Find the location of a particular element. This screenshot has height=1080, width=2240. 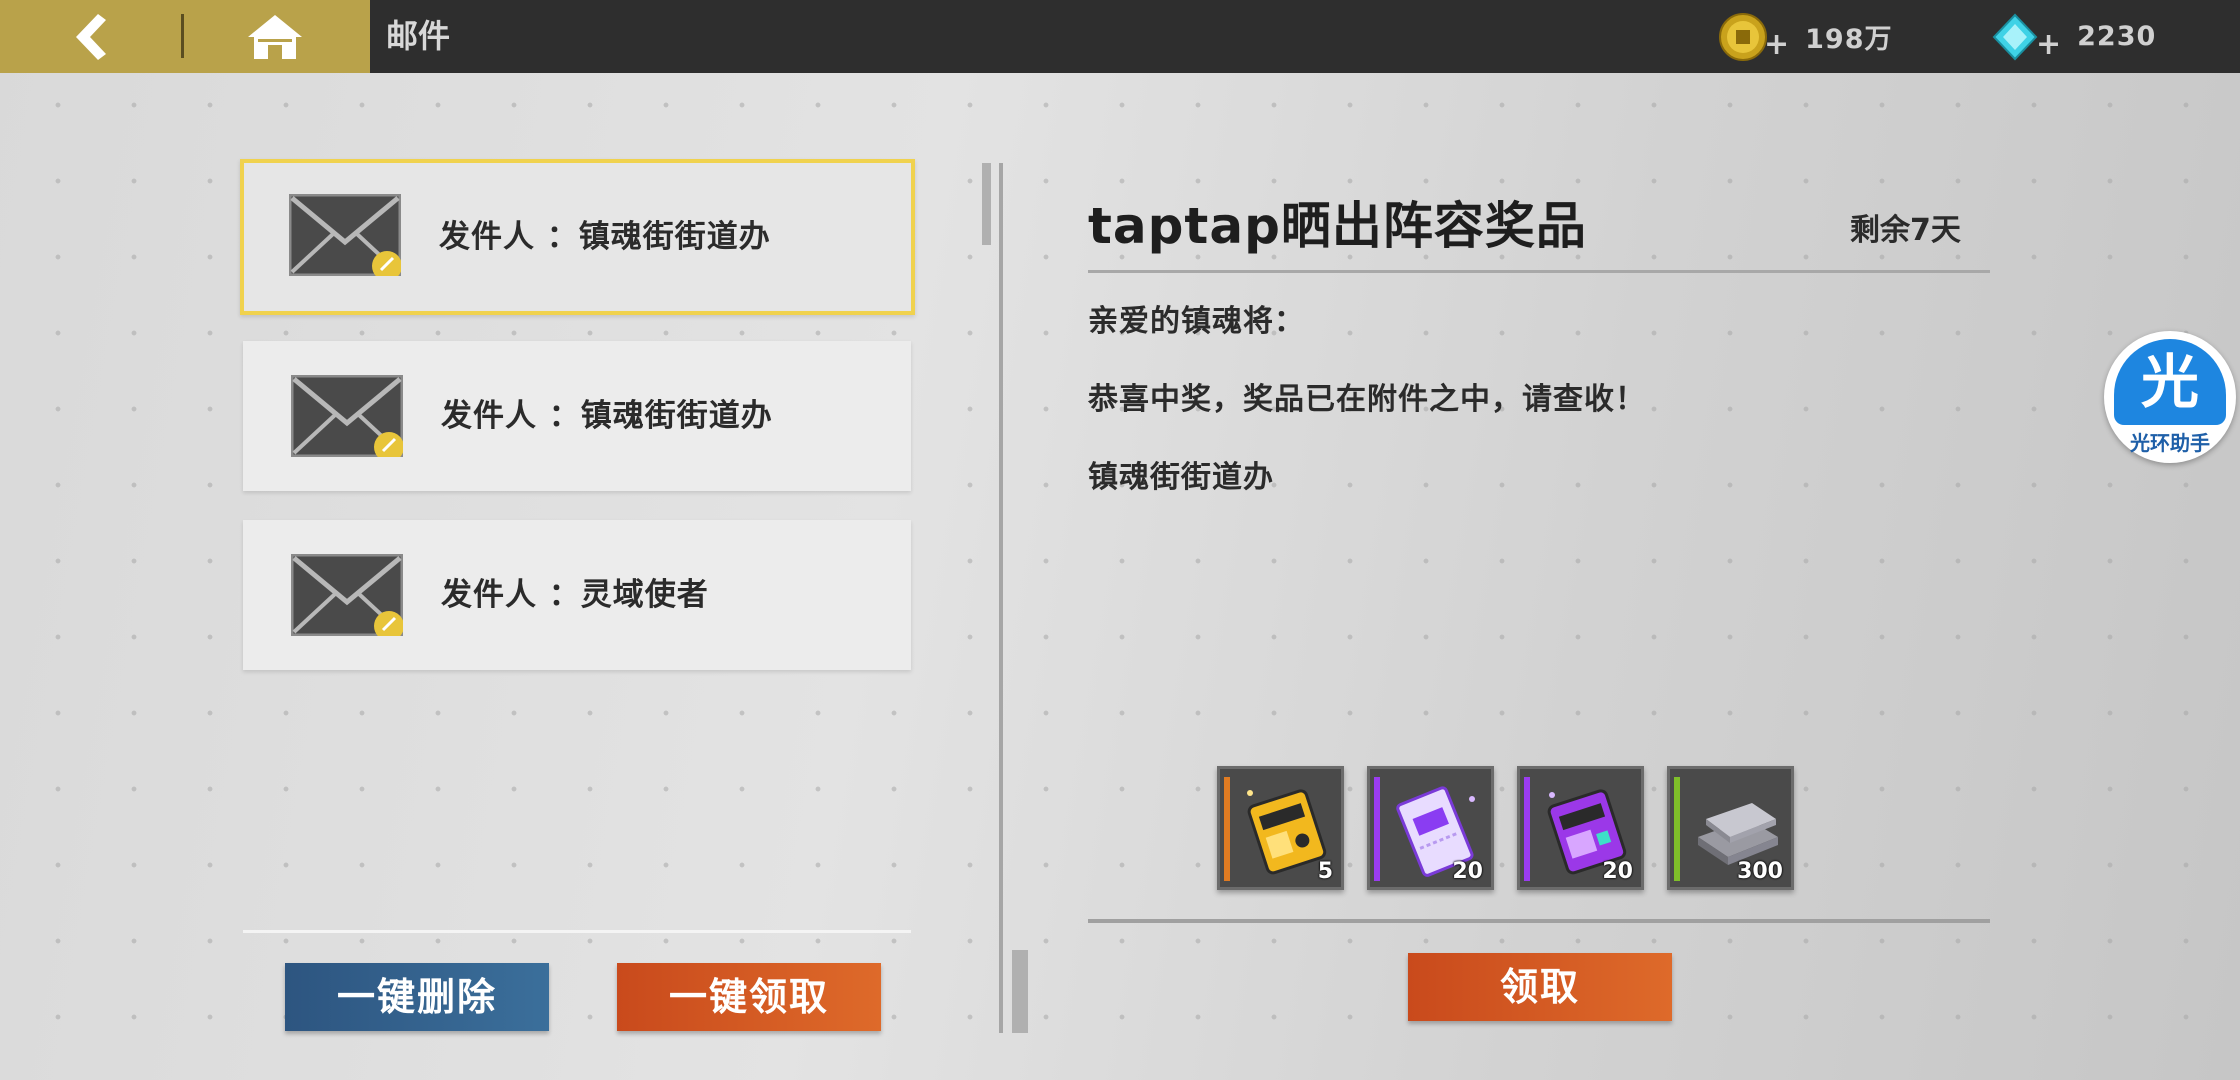

home-icon is located at coordinates (275, 36).